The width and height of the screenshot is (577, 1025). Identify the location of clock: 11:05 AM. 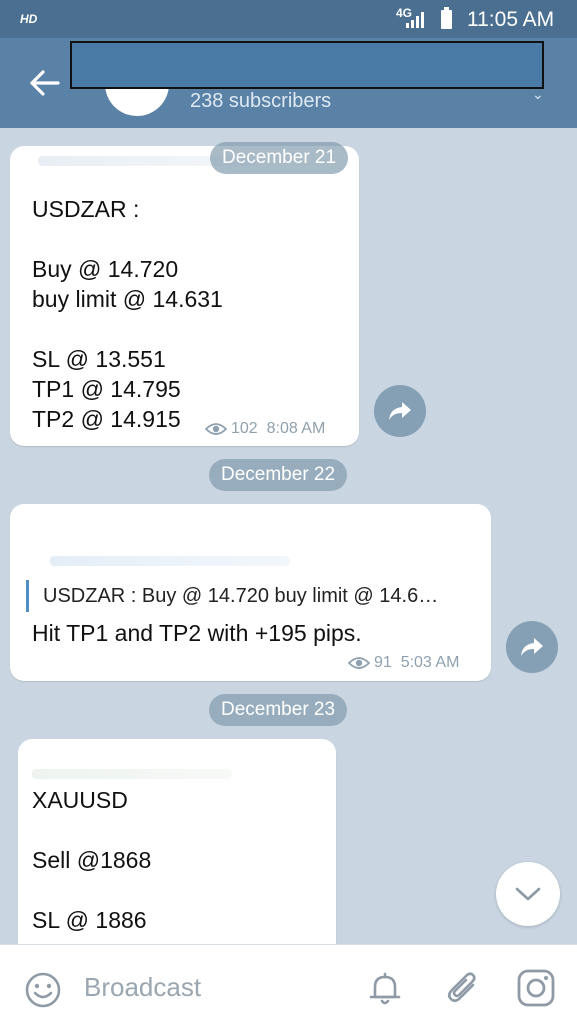
(511, 19).